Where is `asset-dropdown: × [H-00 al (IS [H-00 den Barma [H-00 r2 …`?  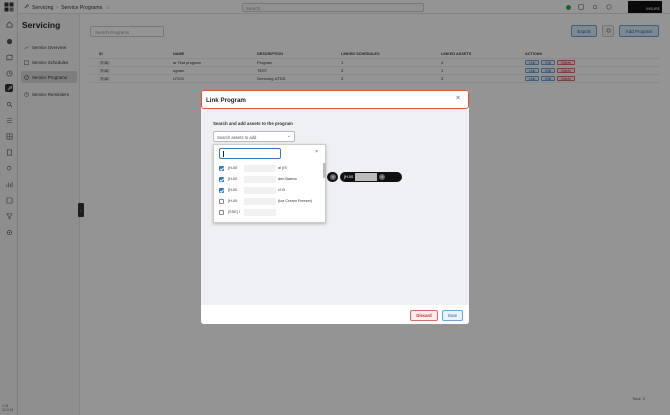 asset-dropdown: × [H-00 al (IS [H-00 den Barma [H-00 r2 … is located at coordinates (269, 183).